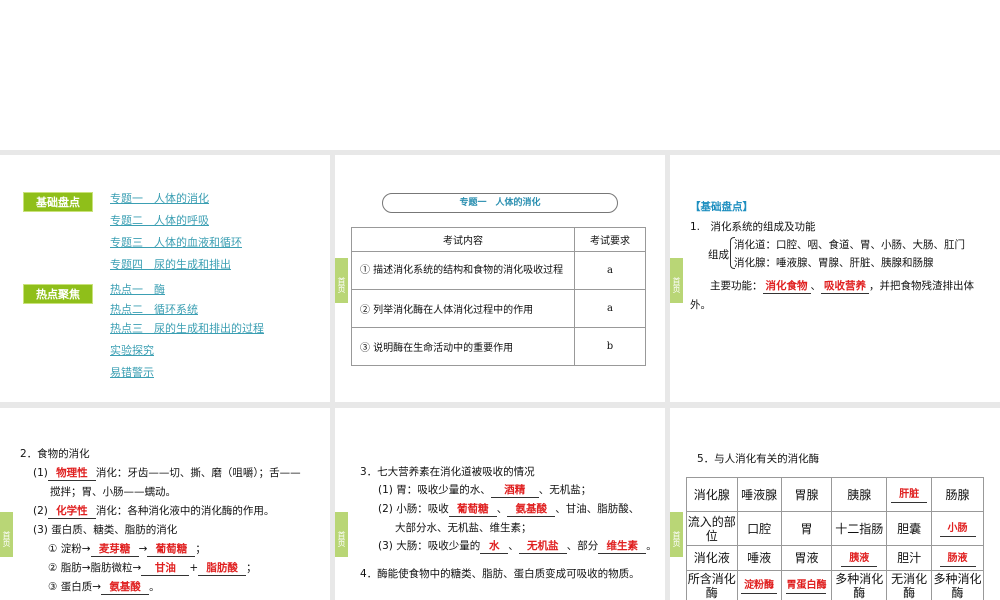 This screenshot has width=1000, height=600. I want to click on table-cell: 多种消化酶, so click(957, 585).